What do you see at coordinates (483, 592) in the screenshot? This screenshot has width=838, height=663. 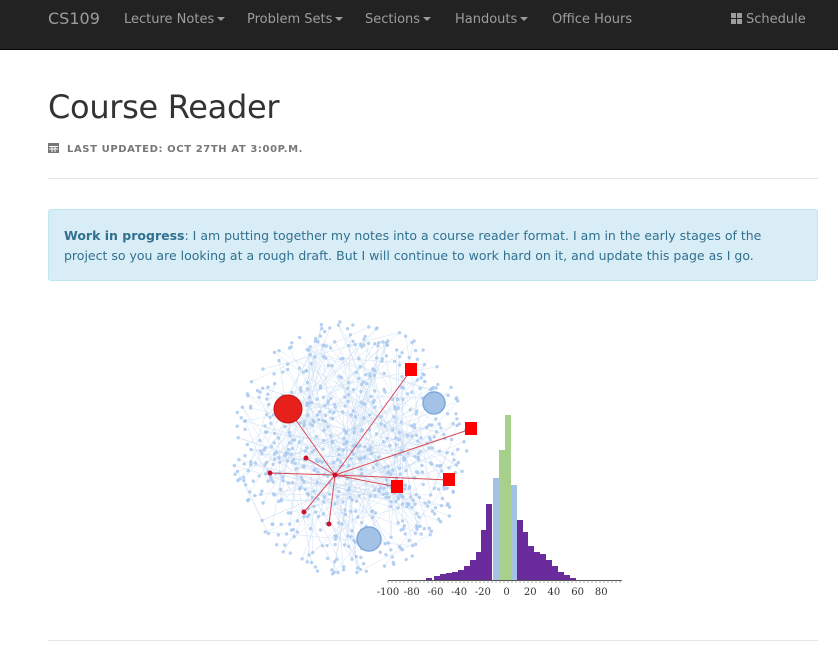 I see `axis-tick-label: -20` at bounding box center [483, 592].